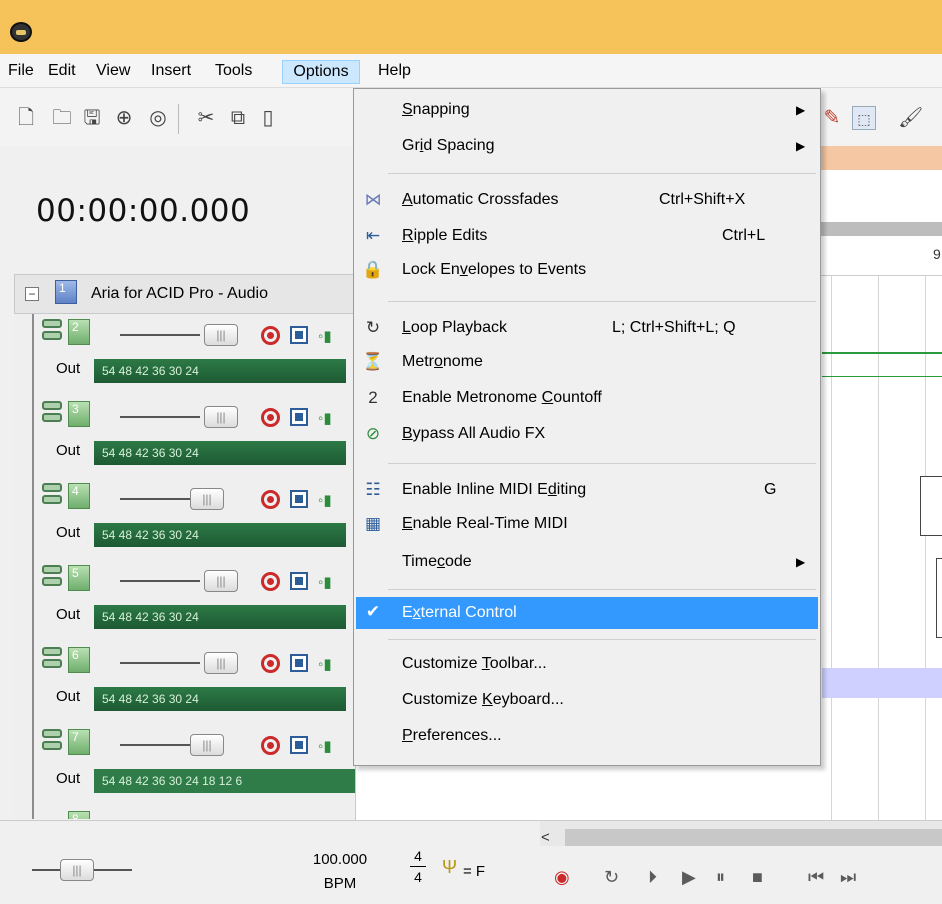 The width and height of the screenshot is (942, 904). What do you see at coordinates (910, 118) in the screenshot?
I see `paint-tool-icon: 🖌` at bounding box center [910, 118].